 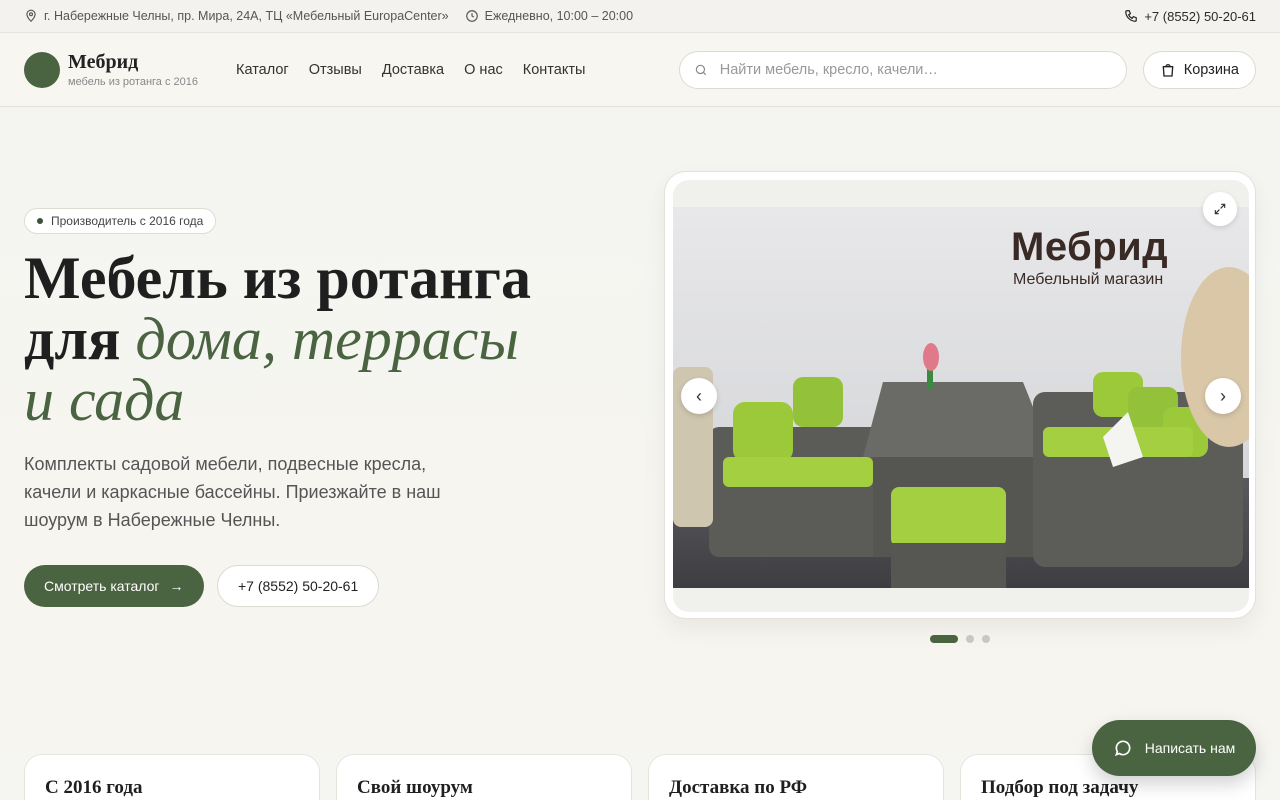 What do you see at coordinates (554, 70) in the screenshot?
I see `nav-contacts: Контакты` at bounding box center [554, 70].